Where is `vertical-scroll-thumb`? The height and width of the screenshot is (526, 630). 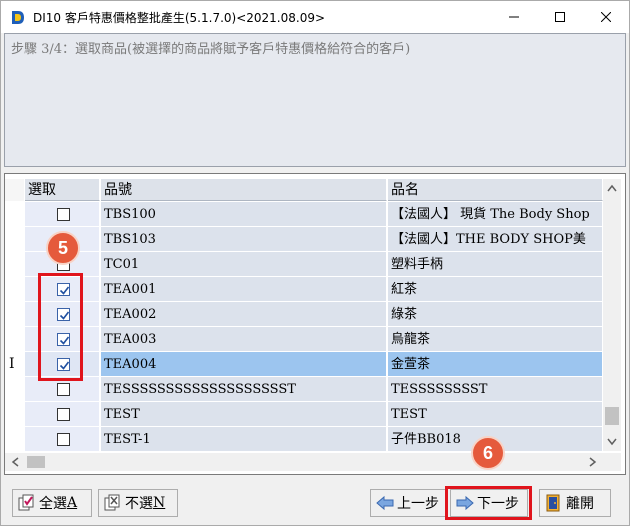
vertical-scroll-thumb is located at coordinates (612, 416).